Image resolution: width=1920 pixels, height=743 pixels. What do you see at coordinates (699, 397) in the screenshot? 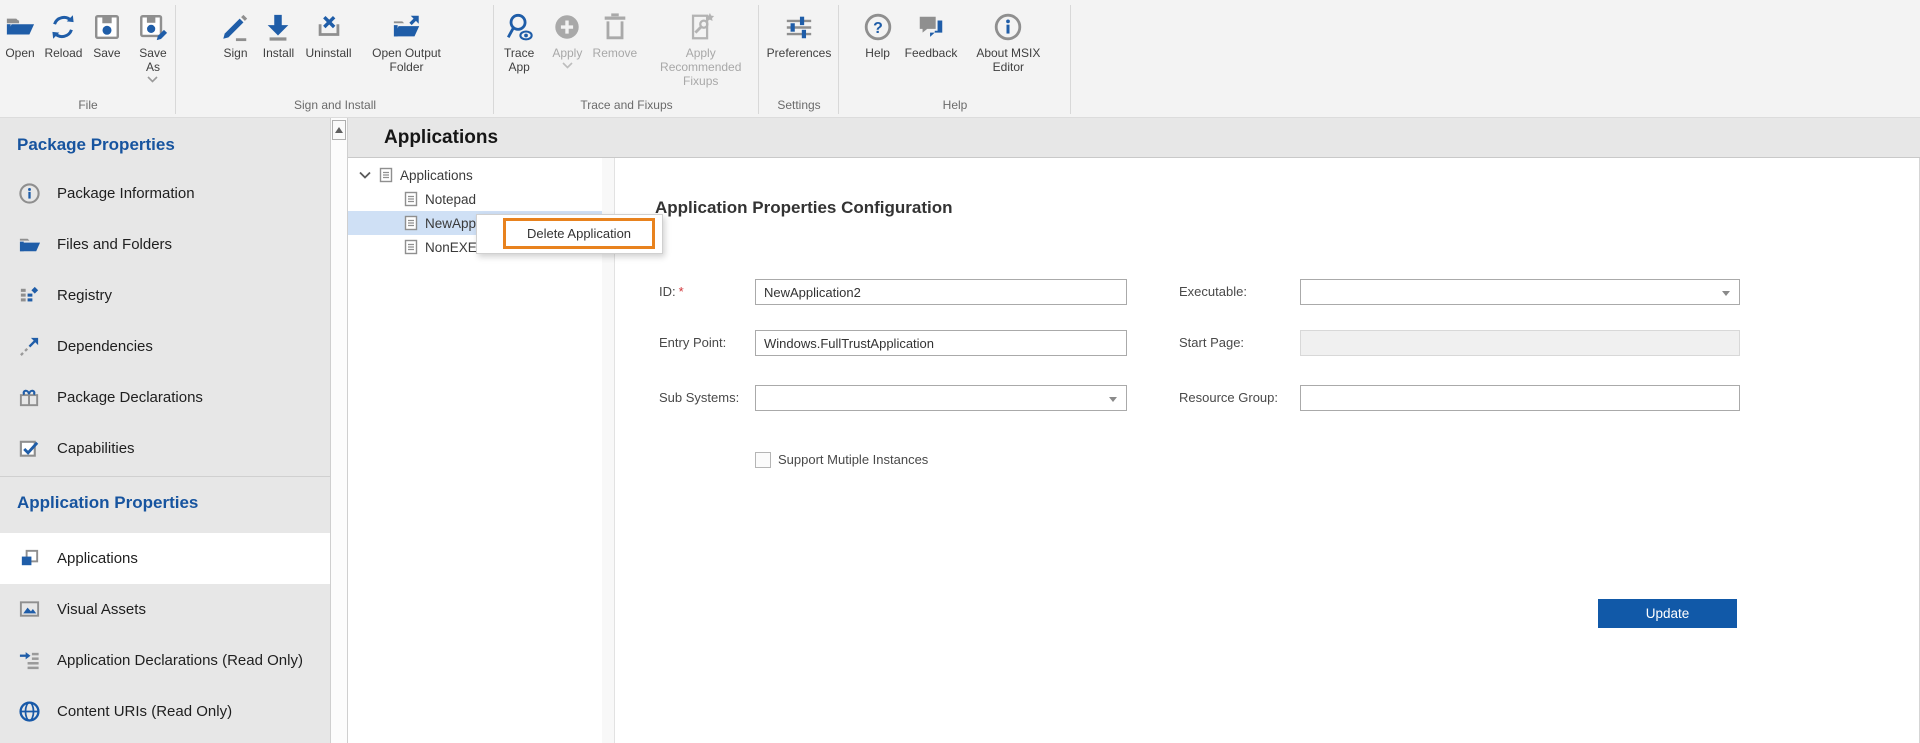
I see `sub-systems-label: Sub Systems:` at bounding box center [699, 397].